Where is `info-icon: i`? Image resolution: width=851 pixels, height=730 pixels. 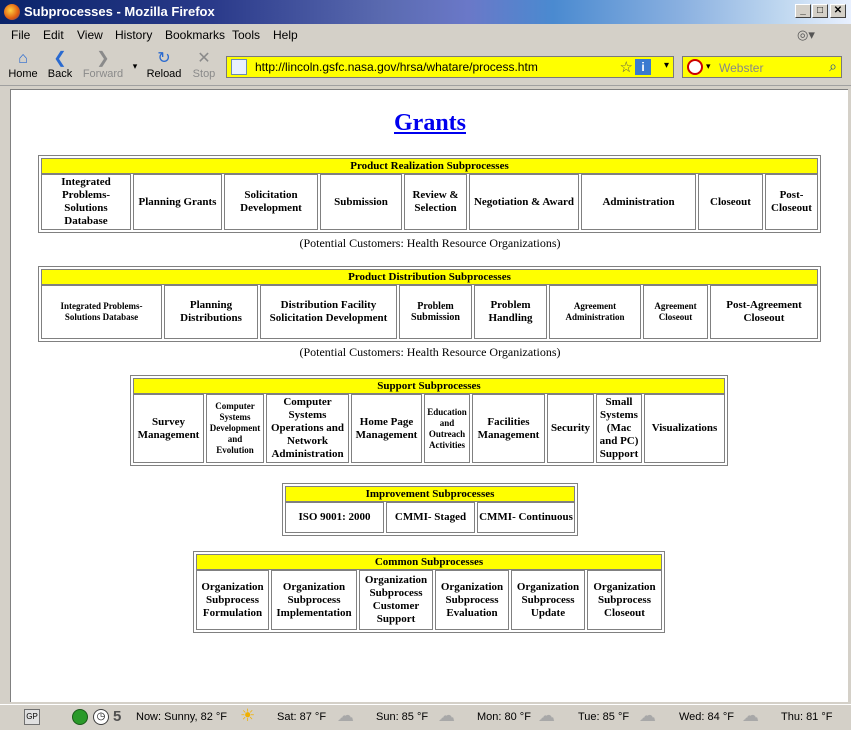
info-icon: i is located at coordinates (643, 67).